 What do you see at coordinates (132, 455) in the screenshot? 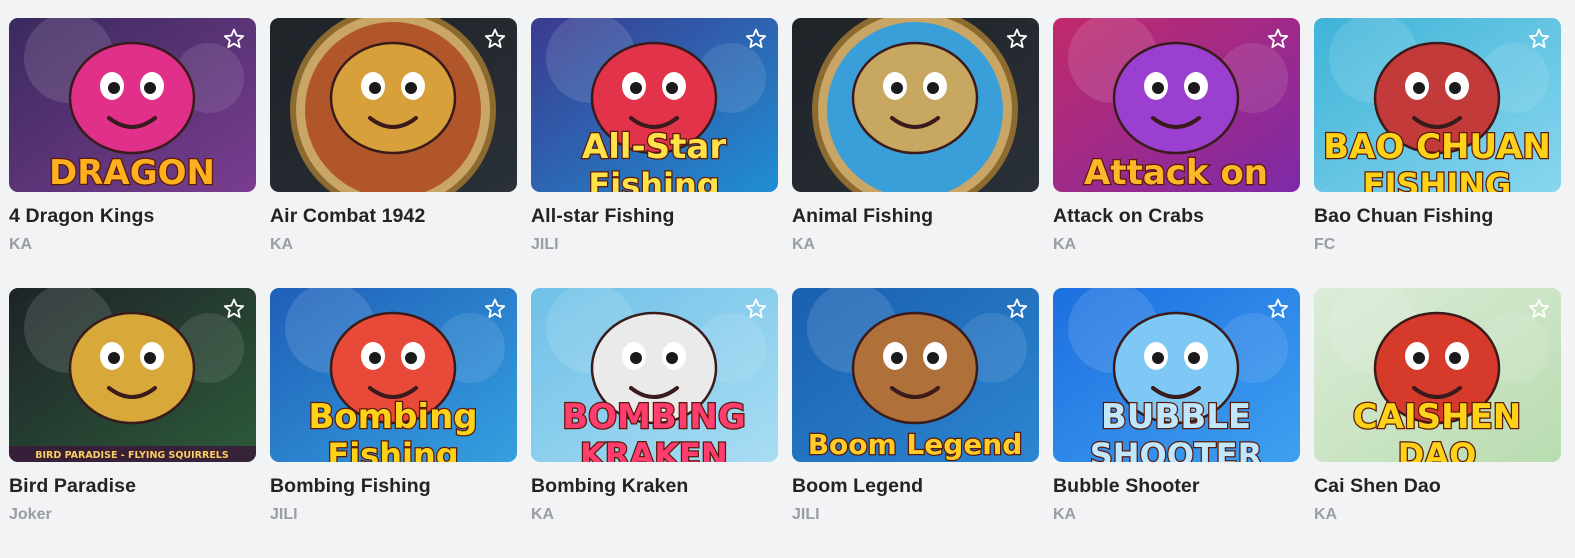
I see `game-art-title: BIRD PARADISE - FLYING SQUIRRELS` at bounding box center [132, 455].